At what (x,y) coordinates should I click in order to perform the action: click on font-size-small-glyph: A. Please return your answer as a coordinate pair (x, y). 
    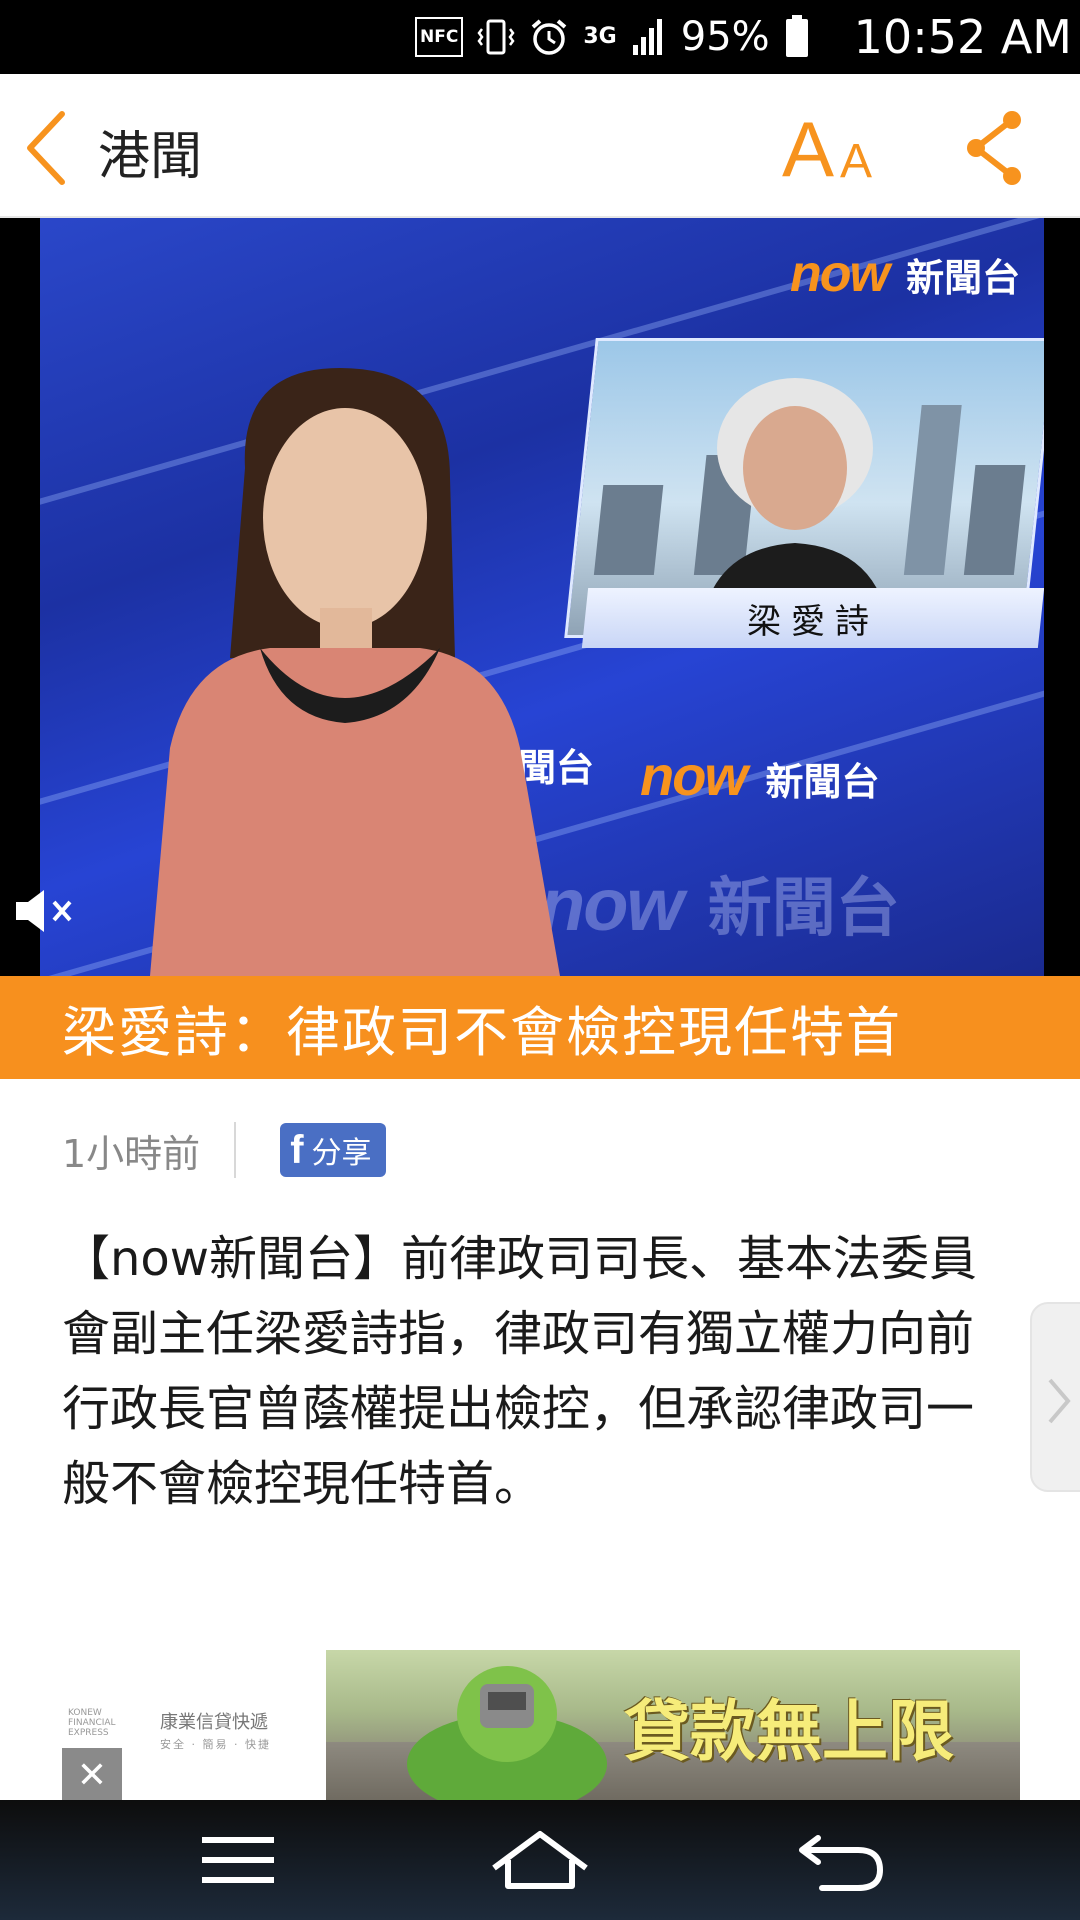
    Looking at the image, I should click on (856, 161).